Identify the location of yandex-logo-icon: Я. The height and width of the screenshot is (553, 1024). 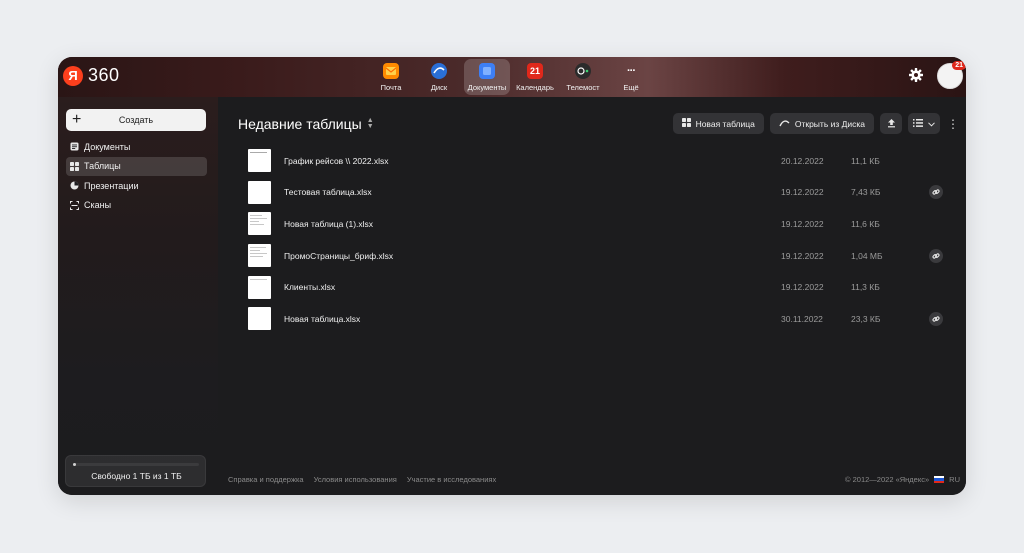
(73, 75).